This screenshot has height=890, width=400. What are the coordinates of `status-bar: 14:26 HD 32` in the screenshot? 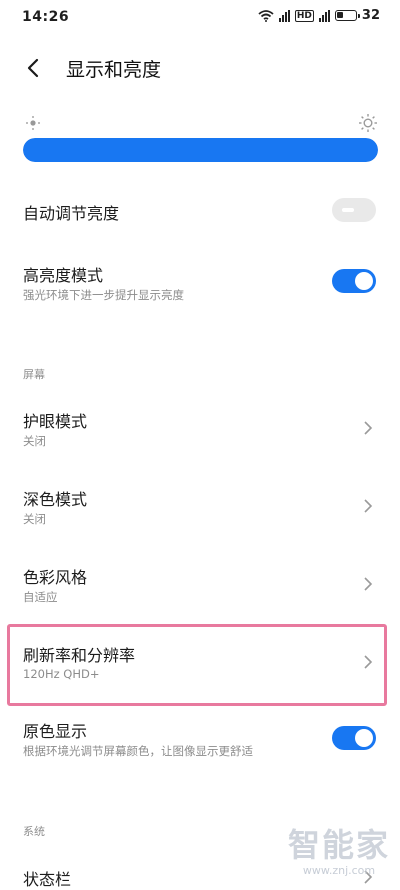 It's located at (200, 18).